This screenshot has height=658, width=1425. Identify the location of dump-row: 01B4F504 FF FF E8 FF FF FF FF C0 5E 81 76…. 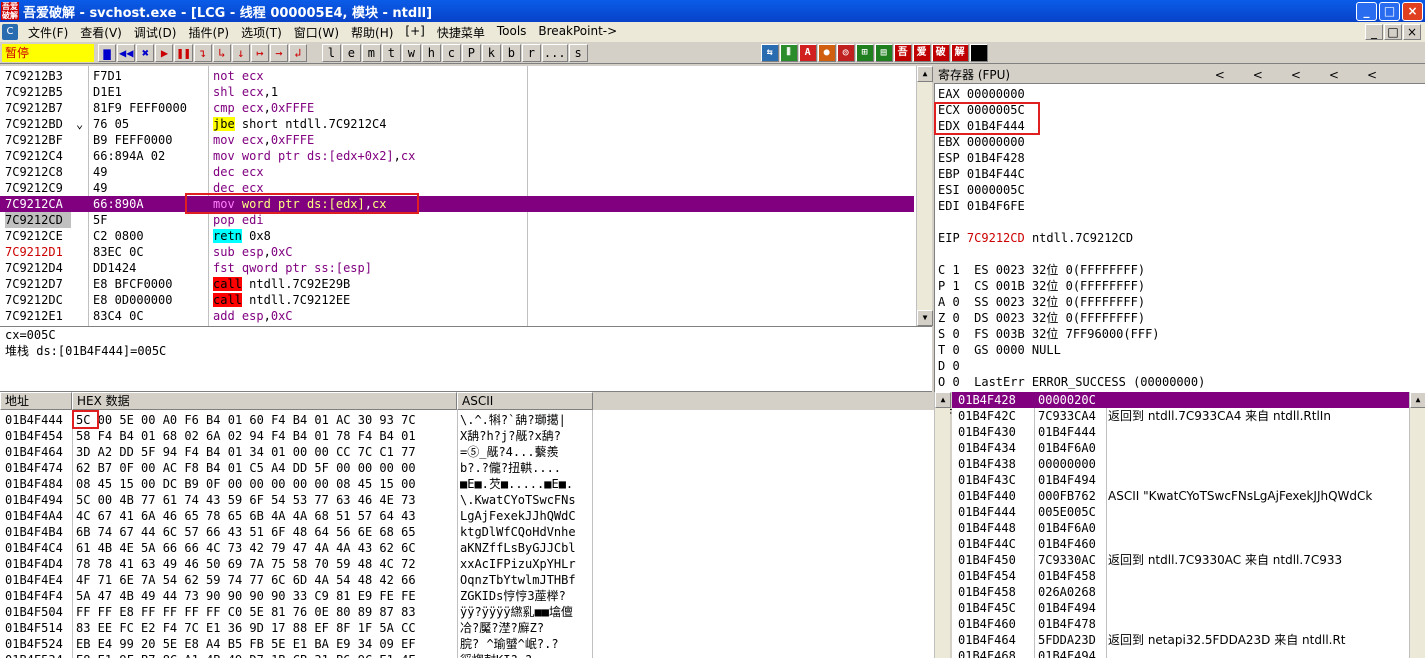
(467, 612).